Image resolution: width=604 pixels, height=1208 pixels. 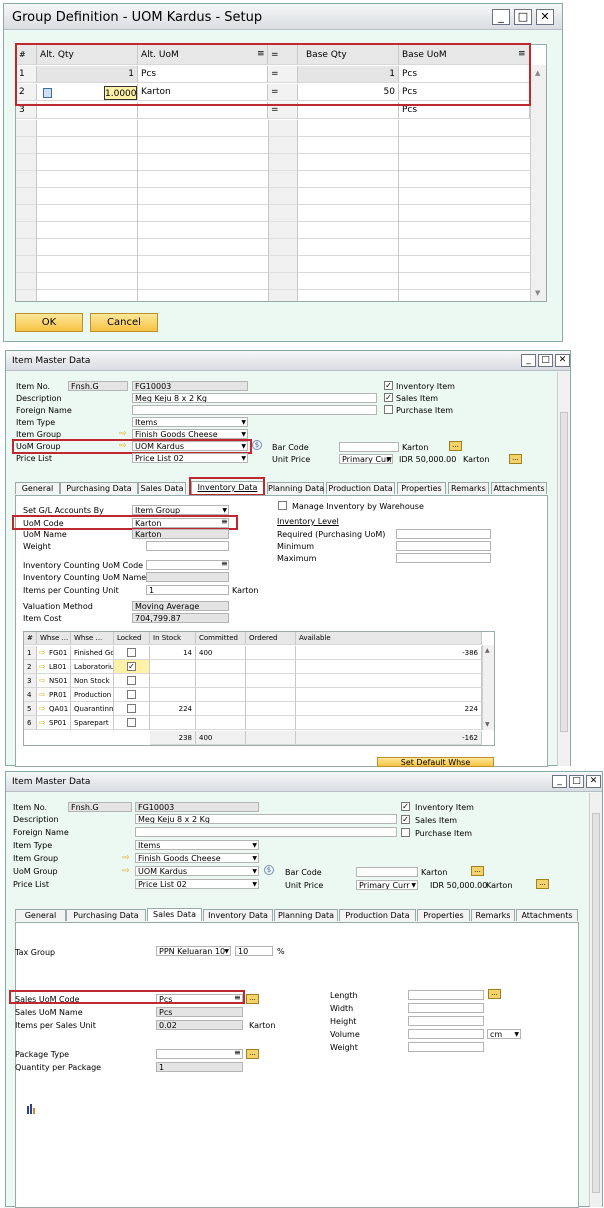 I want to click on length-field, so click(x=446, y=995).